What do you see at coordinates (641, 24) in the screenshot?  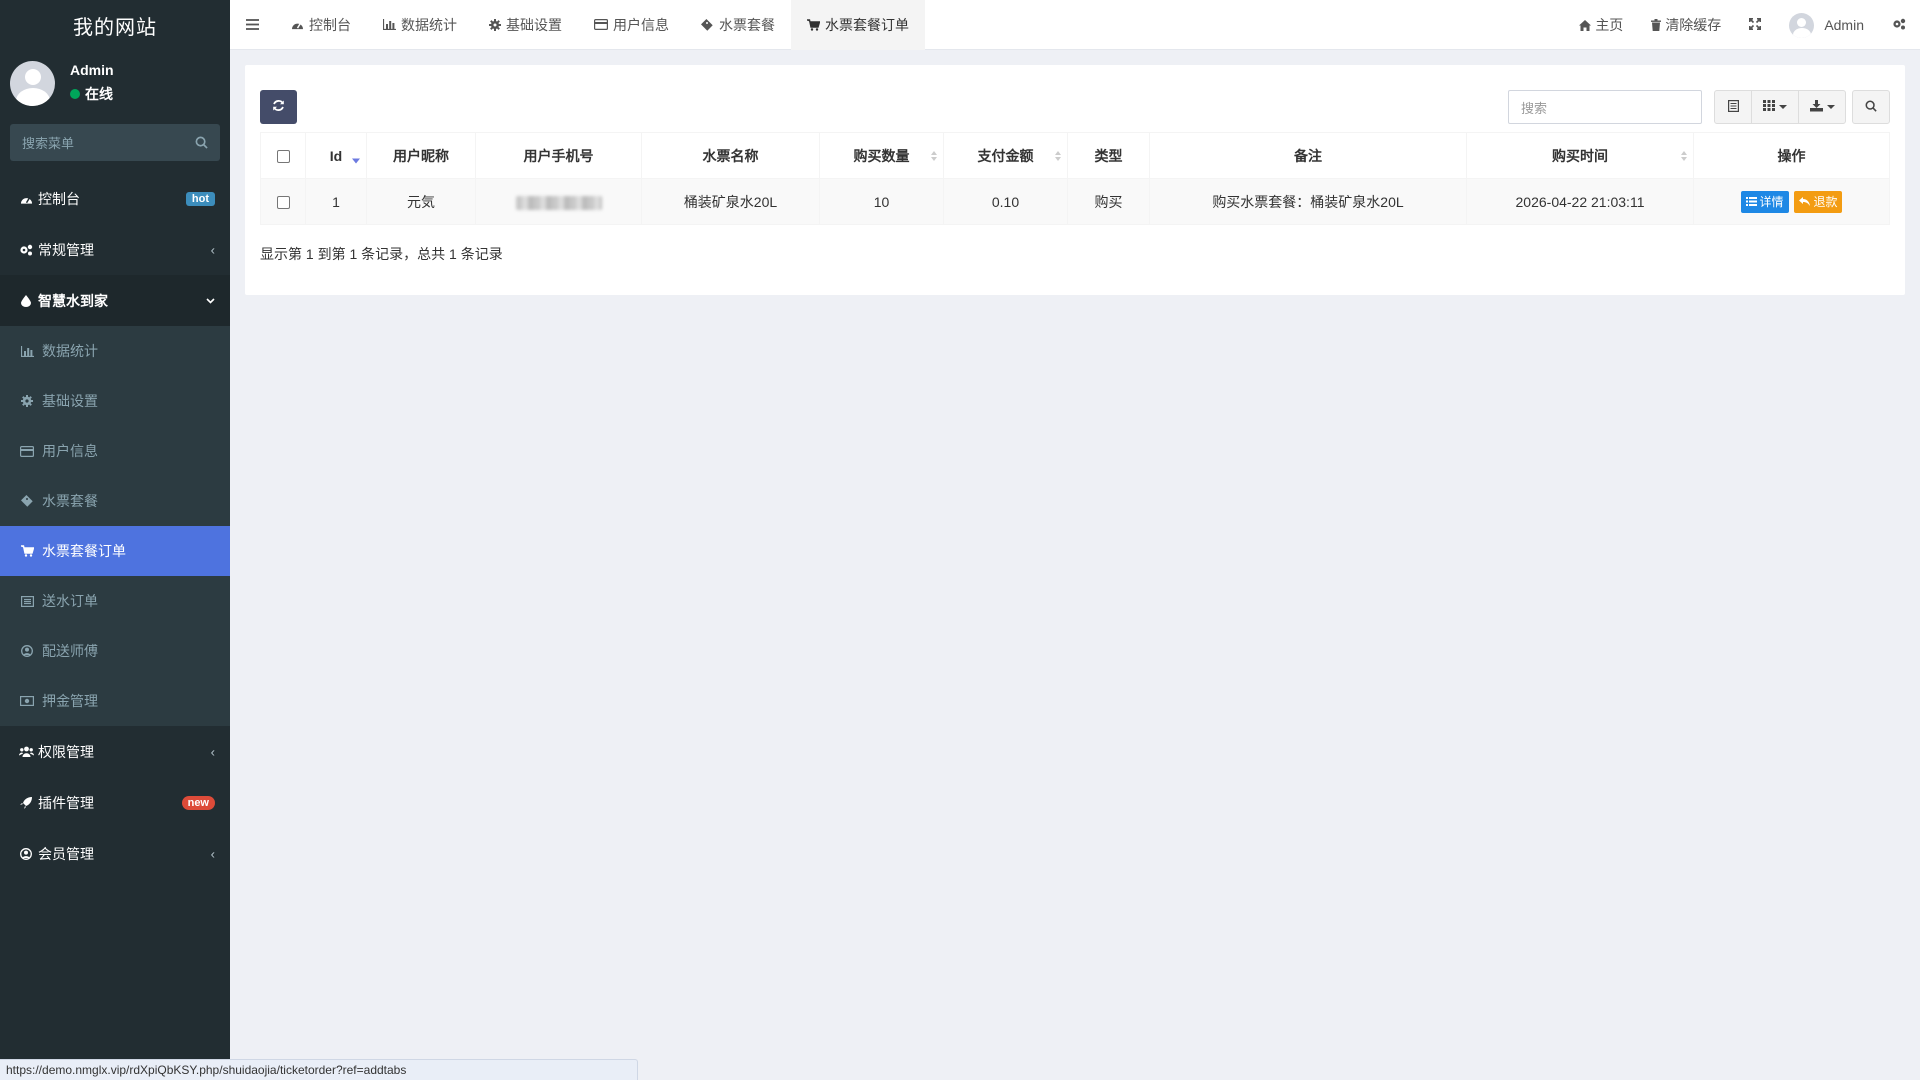 I see `tab-label: 用户信息` at bounding box center [641, 24].